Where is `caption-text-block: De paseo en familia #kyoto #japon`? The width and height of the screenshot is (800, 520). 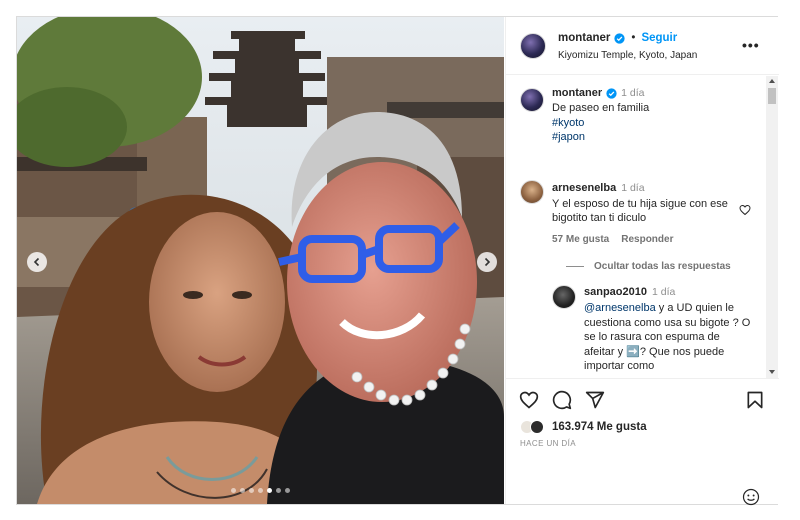
caption-text-block: De paseo en familia #kyoto #japon is located at coordinates (652, 123).